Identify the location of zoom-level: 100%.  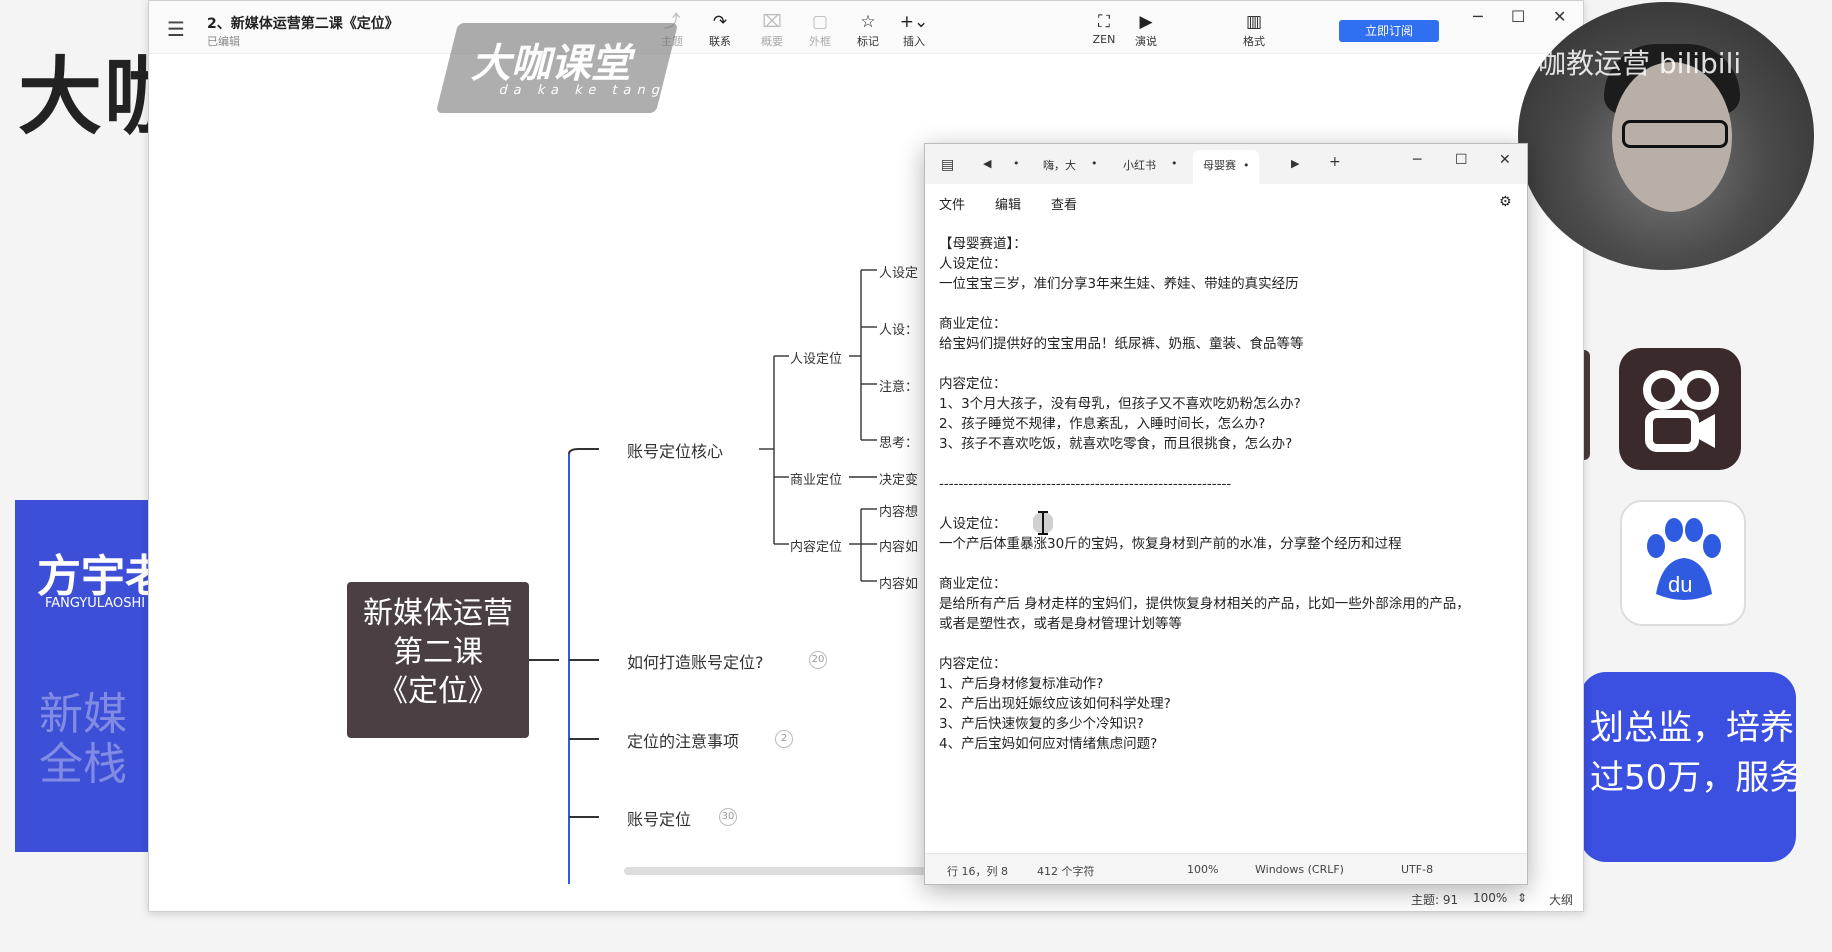
(1490, 898).